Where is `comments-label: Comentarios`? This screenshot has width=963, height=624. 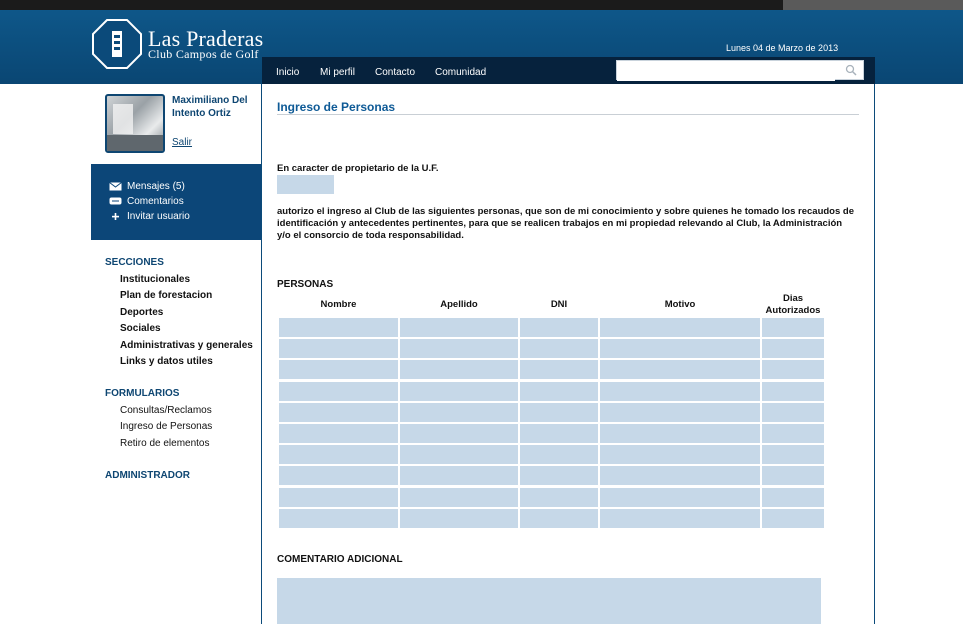 comments-label: Comentarios is located at coordinates (155, 201).